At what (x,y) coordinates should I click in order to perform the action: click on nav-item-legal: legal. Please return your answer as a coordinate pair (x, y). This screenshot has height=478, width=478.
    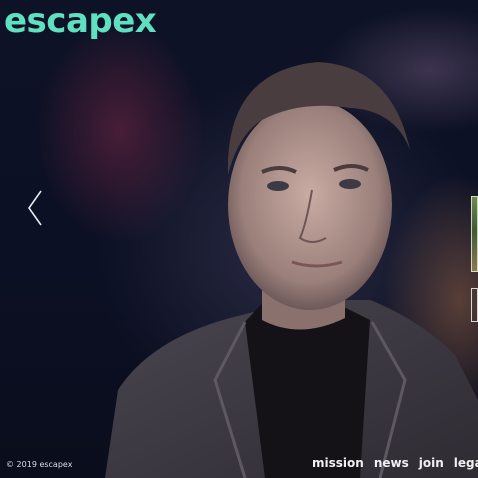
    Looking at the image, I should click on (466, 463).